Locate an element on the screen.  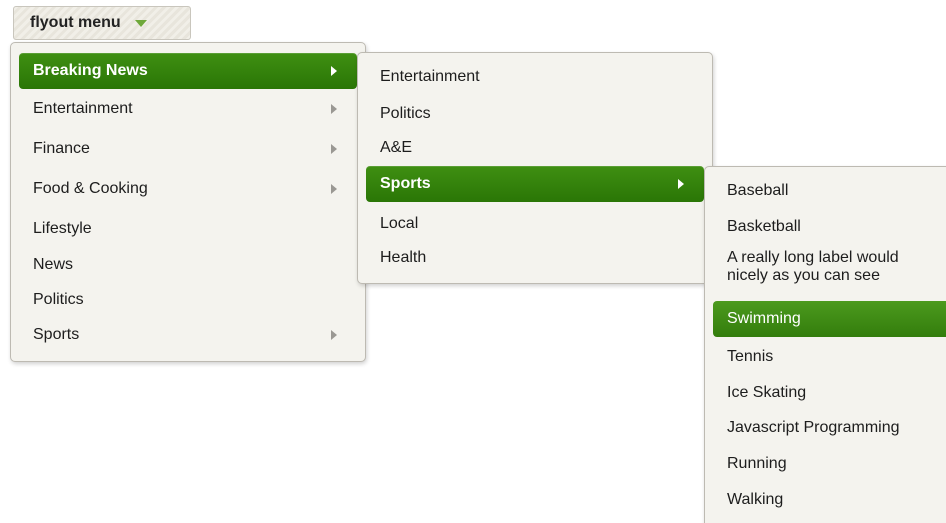
submenu-item-politics: Politics is located at coordinates (535, 114).